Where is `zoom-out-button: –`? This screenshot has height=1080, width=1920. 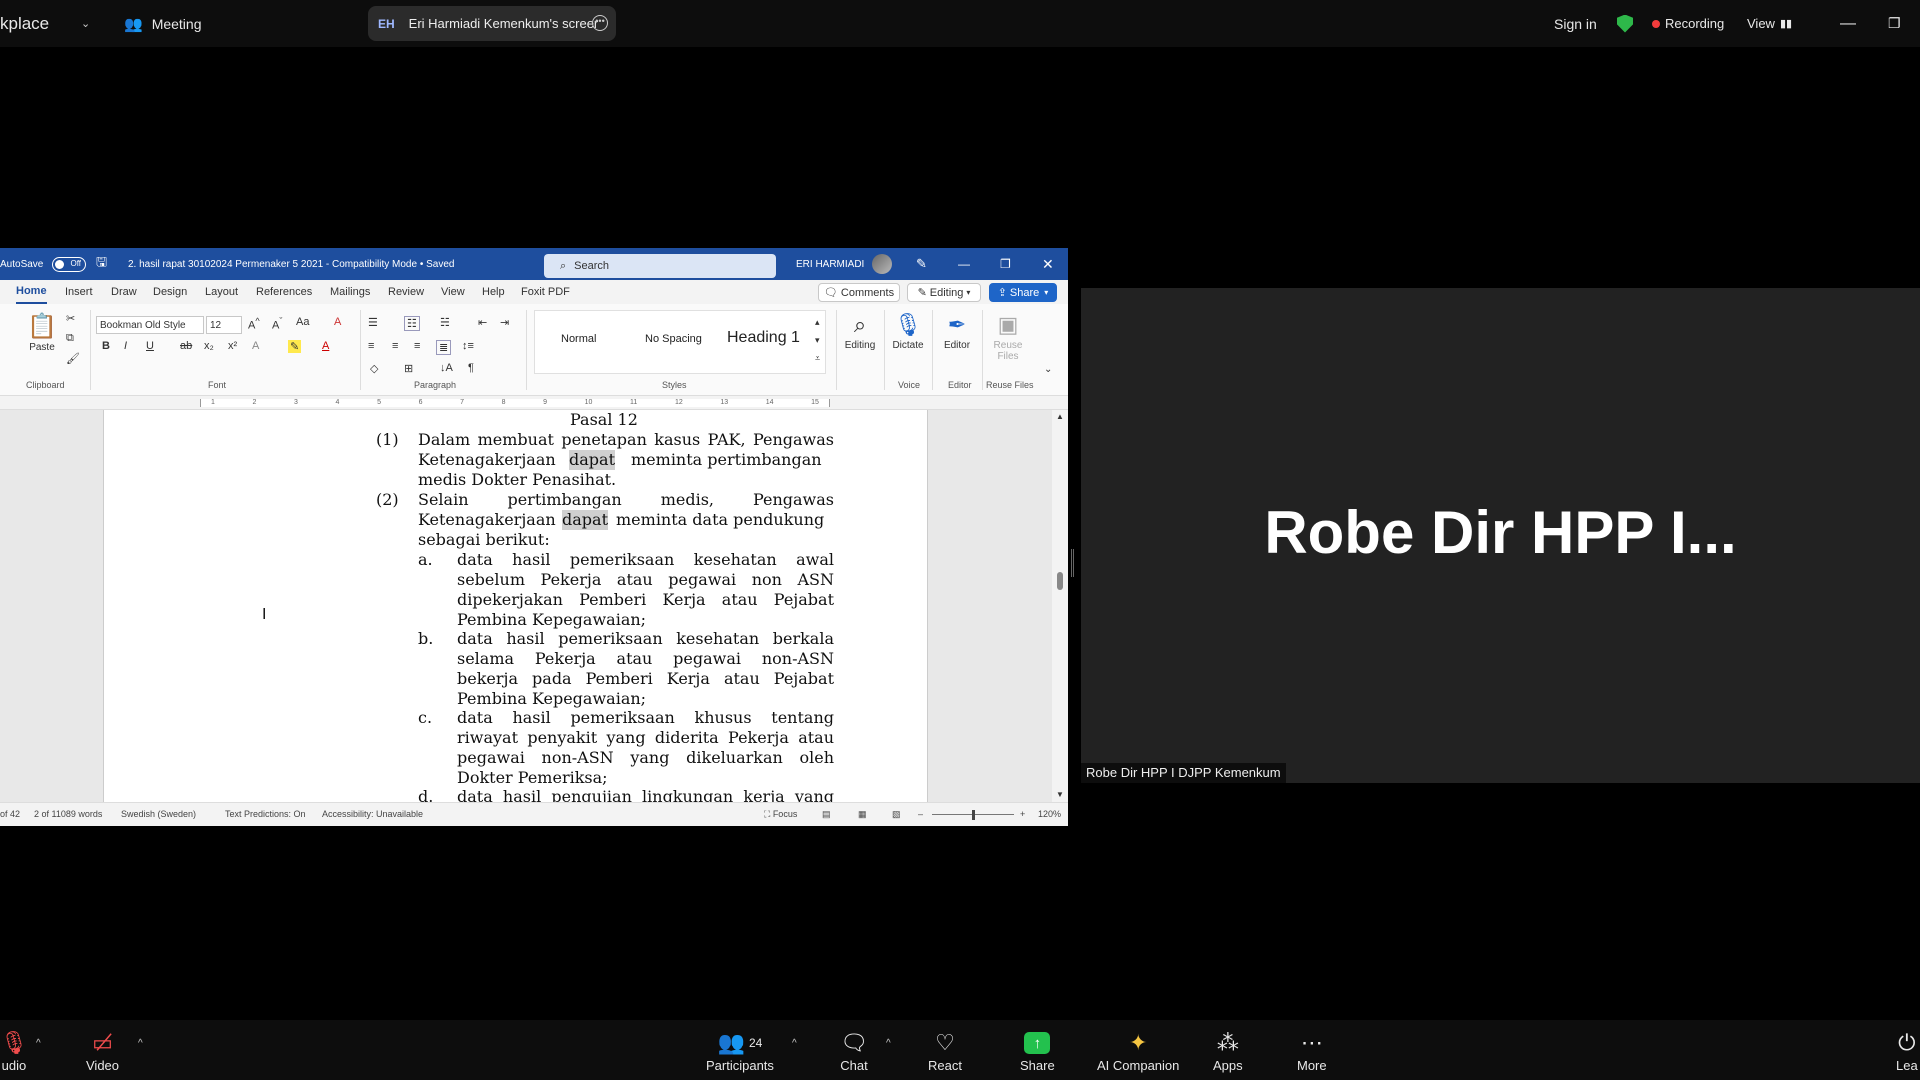
zoom-out-button: – is located at coordinates (920, 814).